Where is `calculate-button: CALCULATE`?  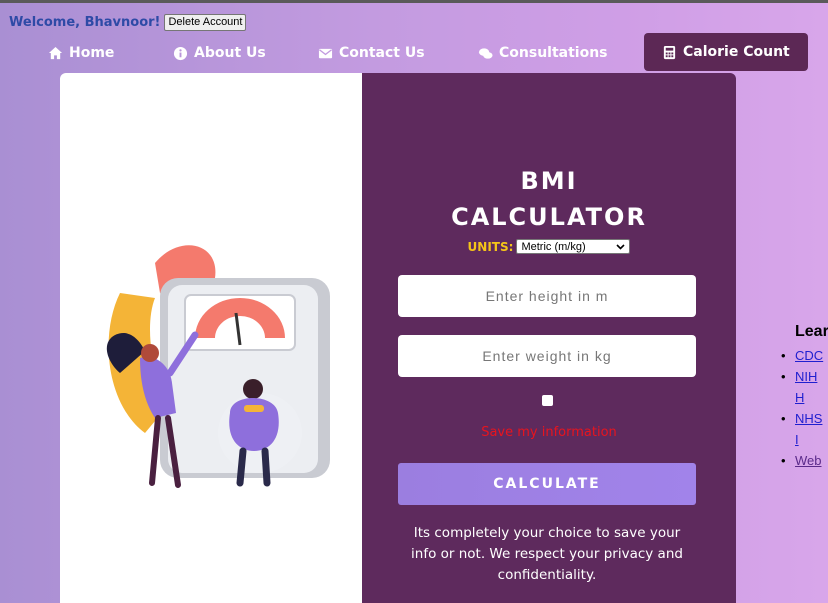
calculate-button: CALCULATE is located at coordinates (547, 484).